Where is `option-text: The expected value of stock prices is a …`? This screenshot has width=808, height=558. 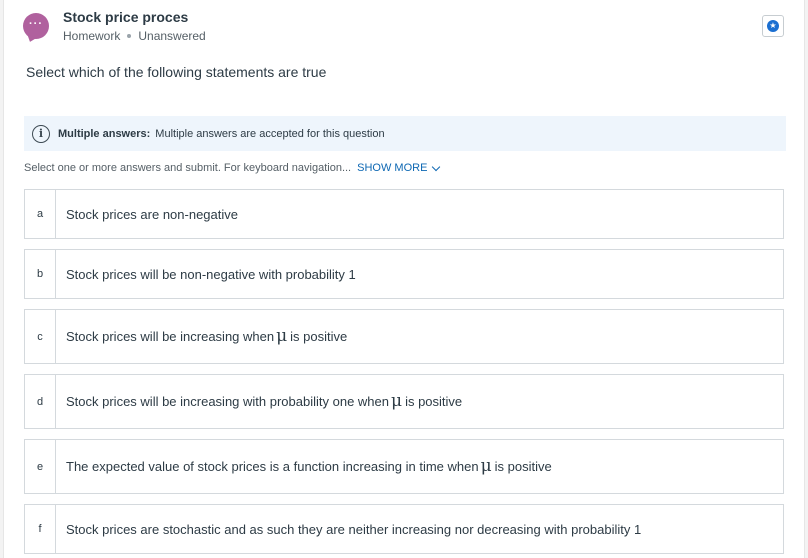
option-text: The expected value of stock prices is a … is located at coordinates (309, 466).